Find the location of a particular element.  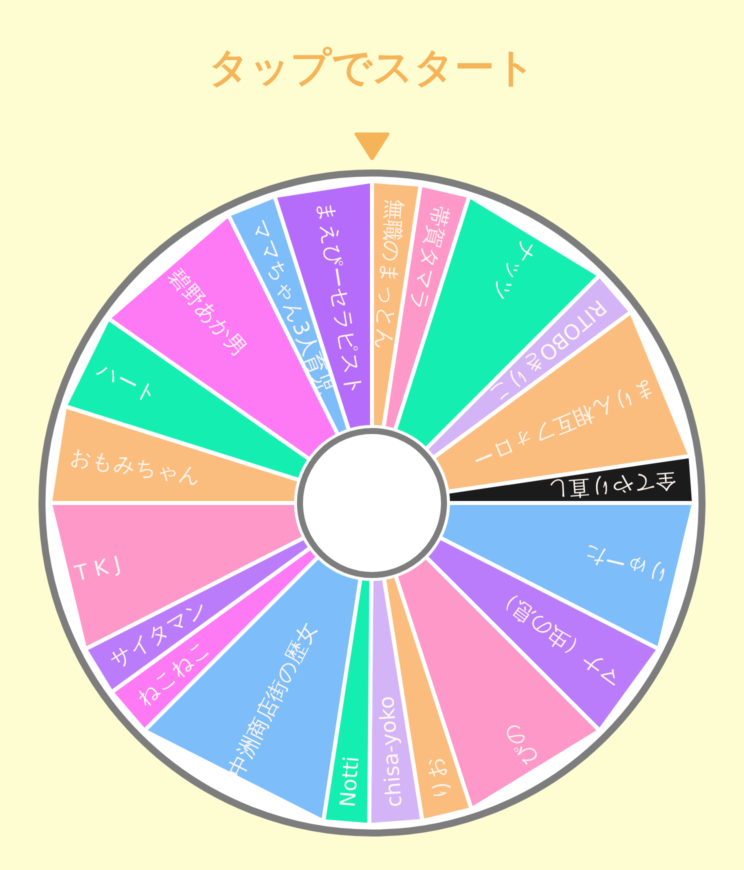

wheel-hub is located at coordinates (372, 503).